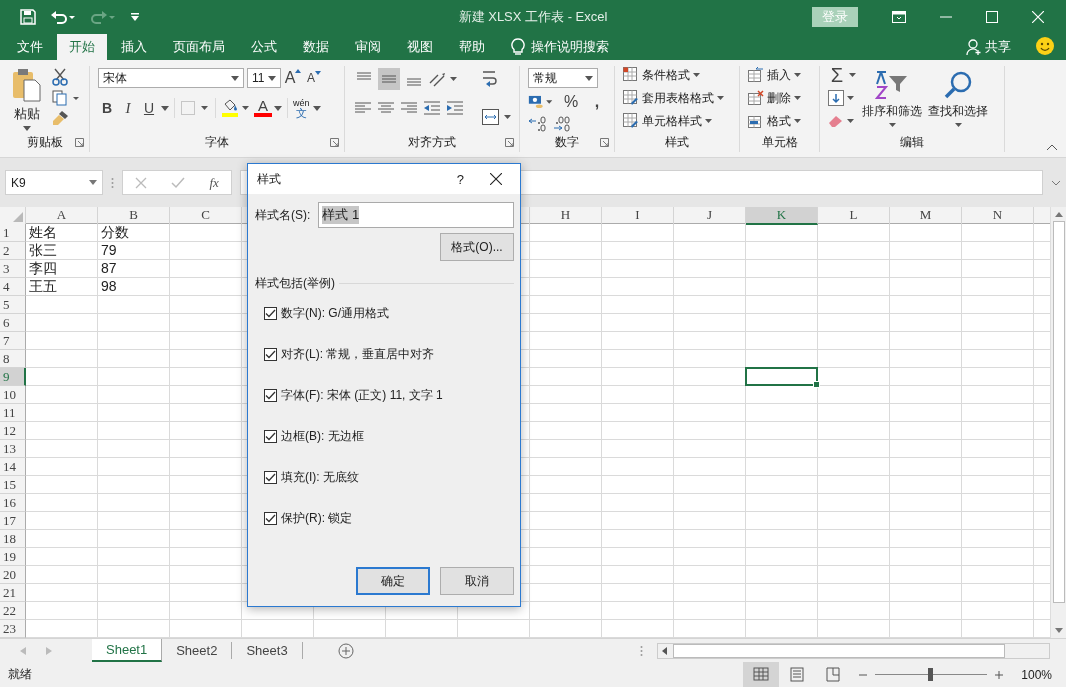 The width and height of the screenshot is (1066, 687). What do you see at coordinates (82, 47) in the screenshot?
I see `ribbon-tab: 开始` at bounding box center [82, 47].